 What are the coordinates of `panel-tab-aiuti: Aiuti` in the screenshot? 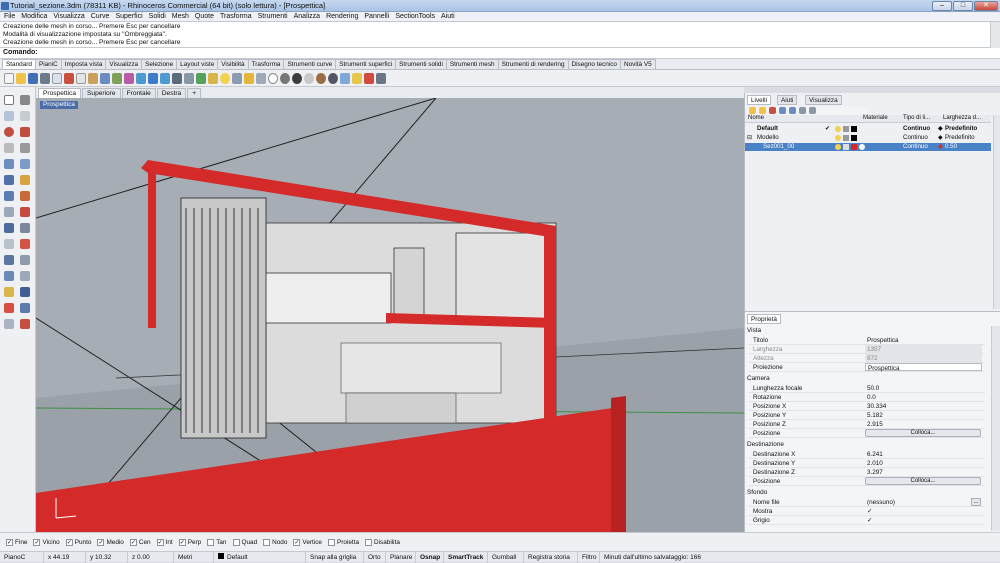 It's located at (787, 100).